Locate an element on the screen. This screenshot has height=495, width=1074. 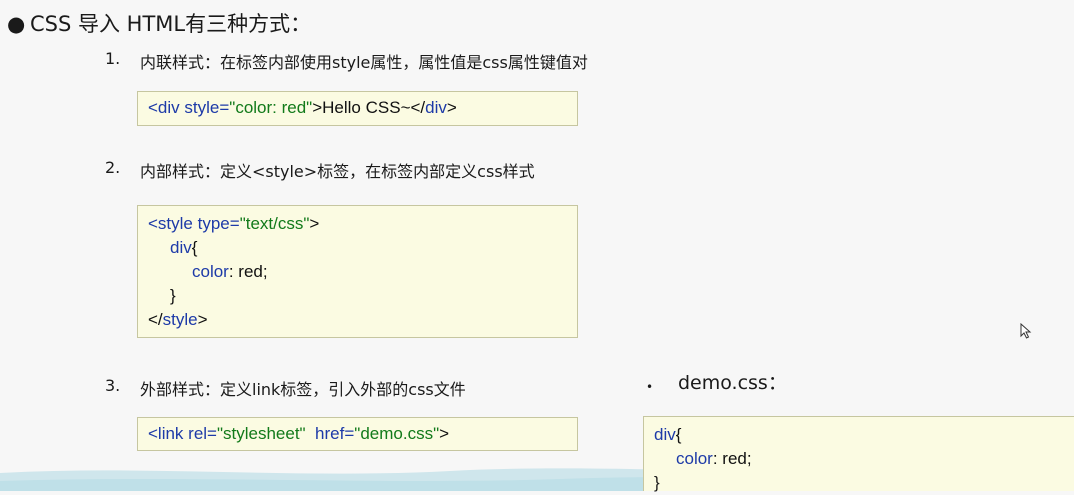
code-line: <div style="color: red">Hello CSS~</div> is located at coordinates (357, 108).